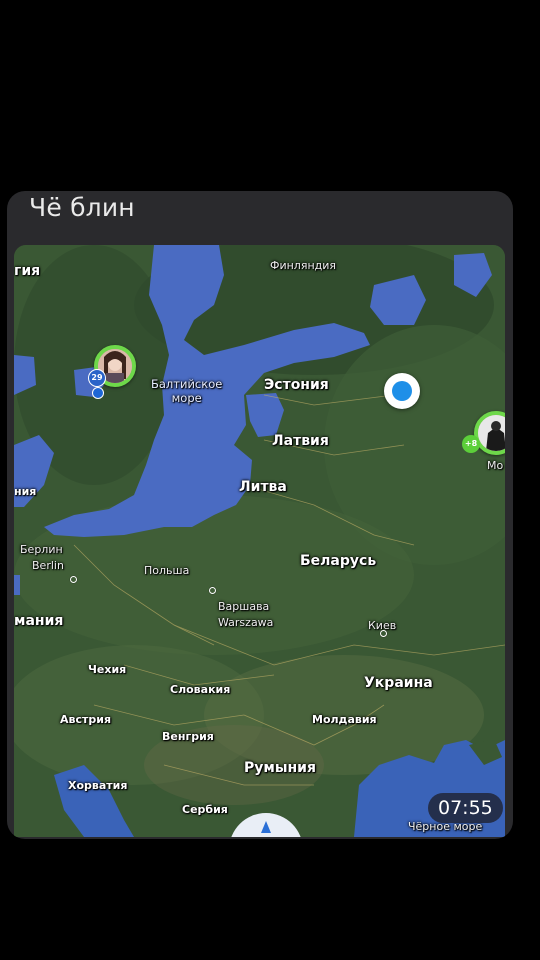 The width and height of the screenshot is (540, 960). Describe the element at coordinates (246, 622) in the screenshot. I see `label-warsaw-en: Warszawa` at that location.